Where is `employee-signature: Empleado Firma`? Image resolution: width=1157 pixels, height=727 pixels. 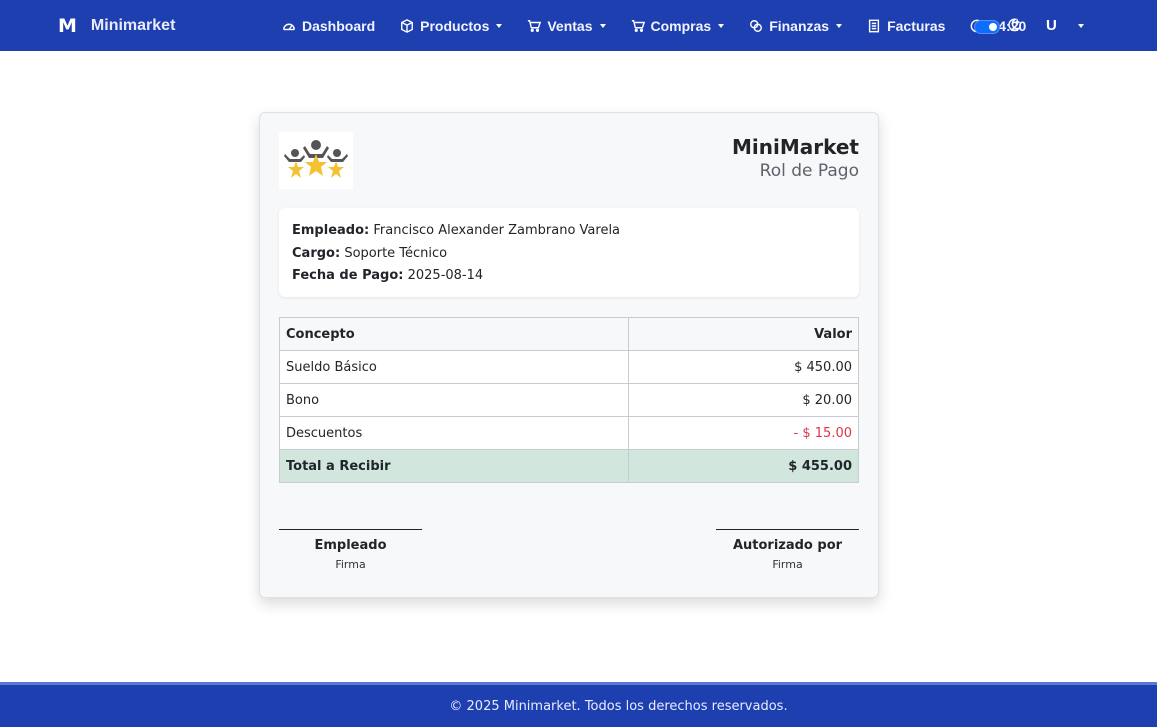
employee-signature: Empleado Firma is located at coordinates (350, 552).